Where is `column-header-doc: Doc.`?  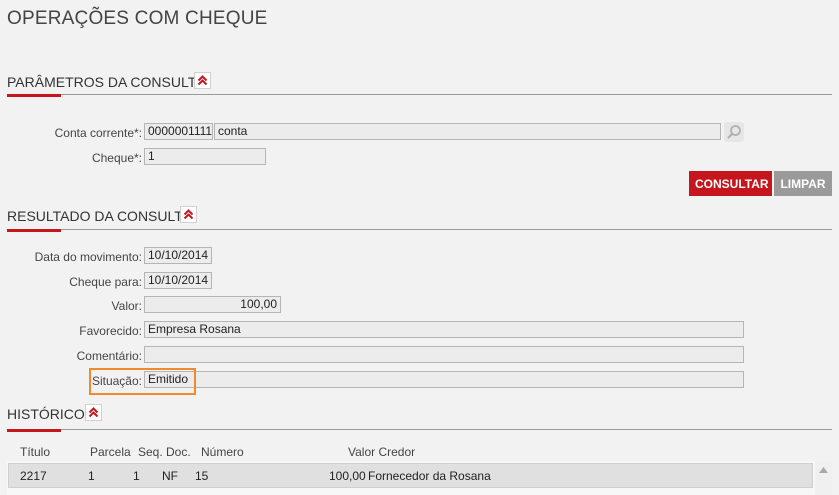
column-header-doc: Doc. is located at coordinates (178, 452).